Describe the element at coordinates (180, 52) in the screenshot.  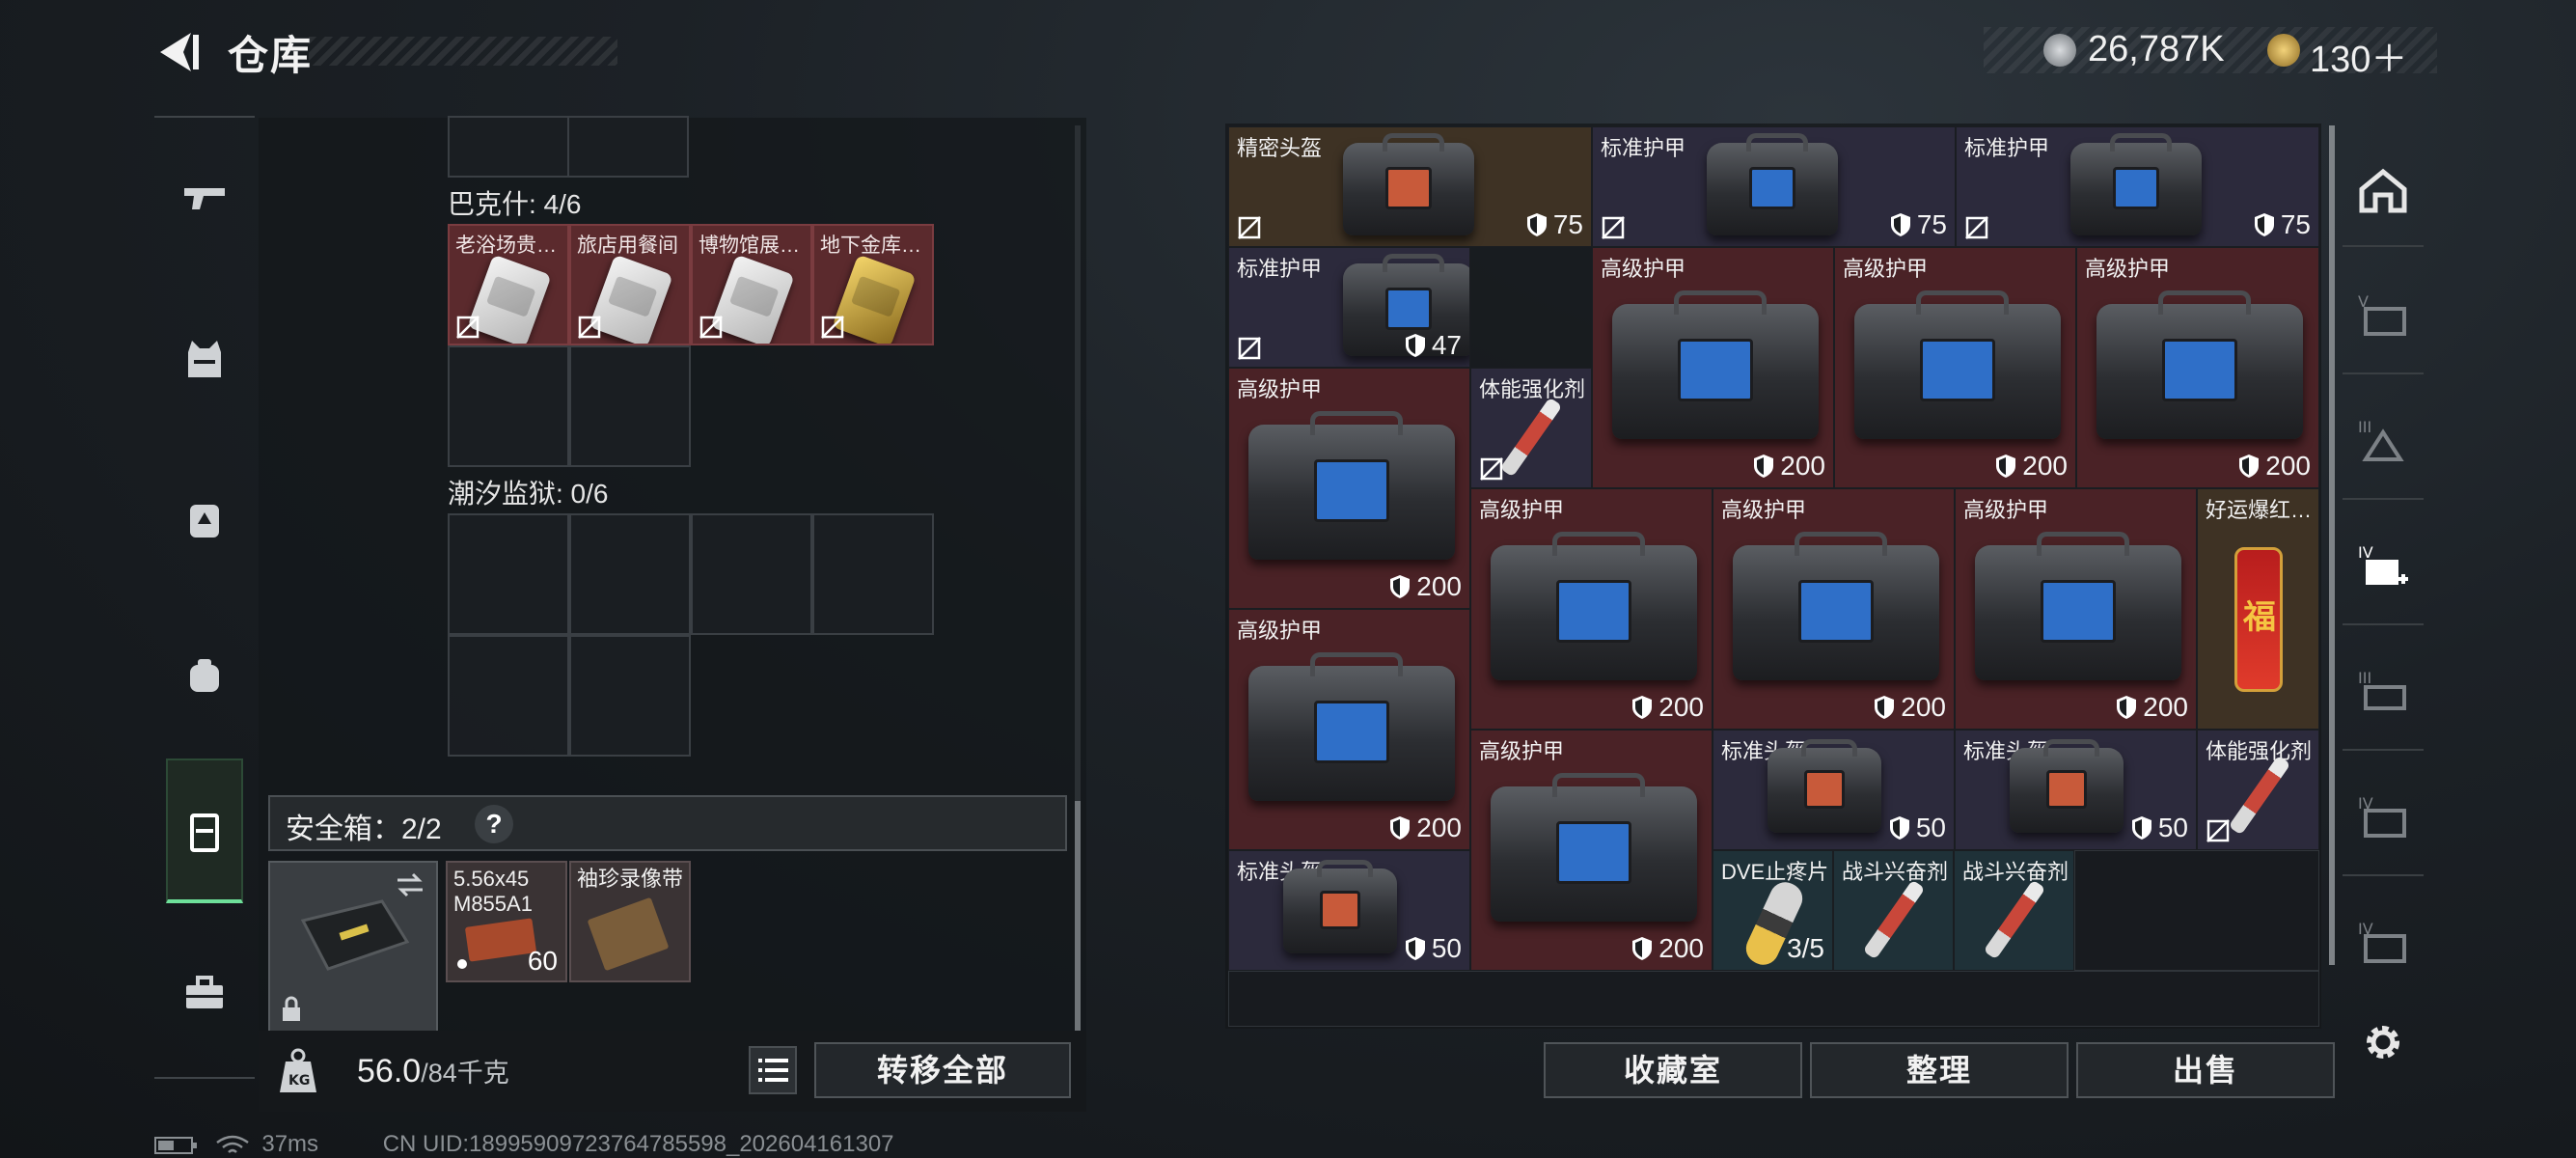
I see `back-arrow-icon` at that location.